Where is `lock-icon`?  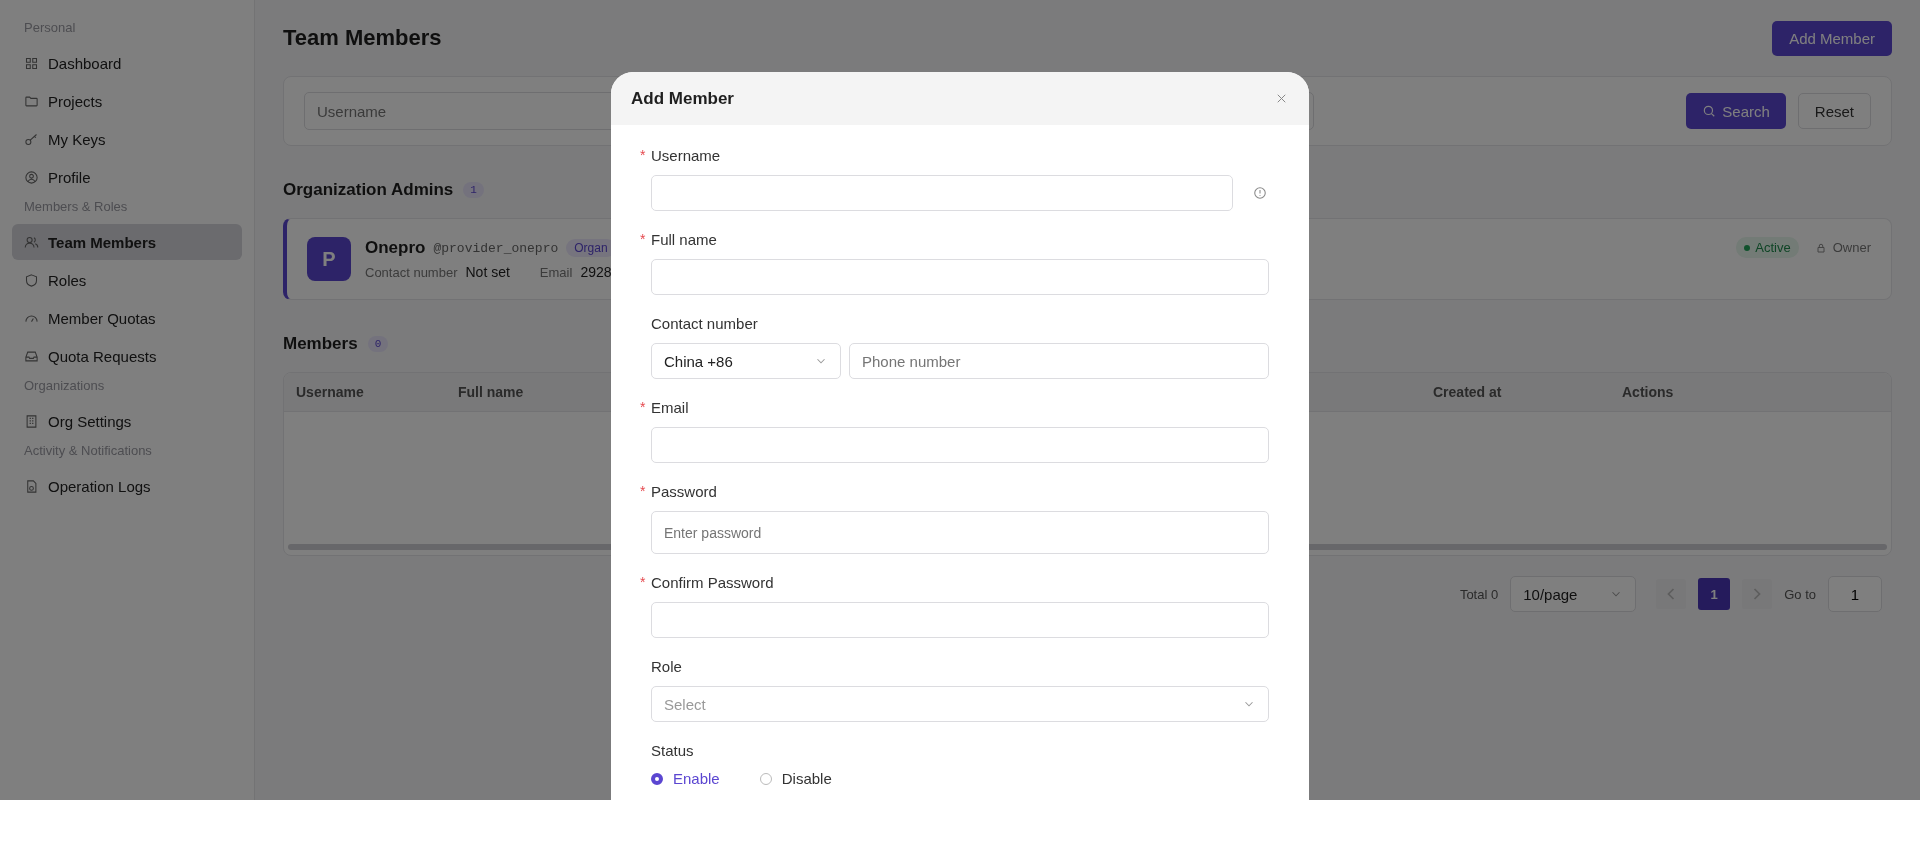
lock-icon is located at coordinates (1820, 247).